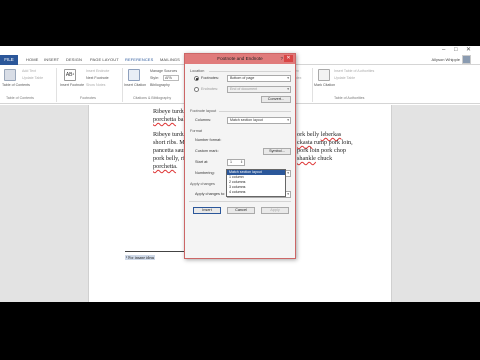 This screenshot has height=360, width=480. I want to click on doc-line-right-2: ckasta rump pork loin,, so click(325, 142).